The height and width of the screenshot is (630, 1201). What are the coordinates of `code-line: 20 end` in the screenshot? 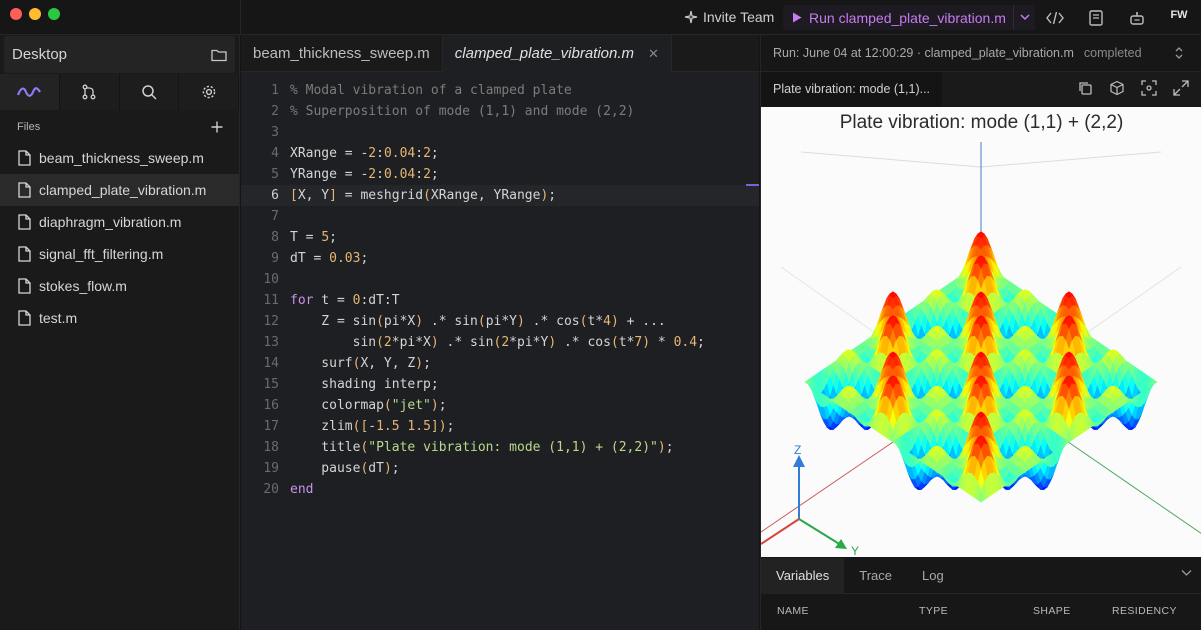 It's located at (500, 489).